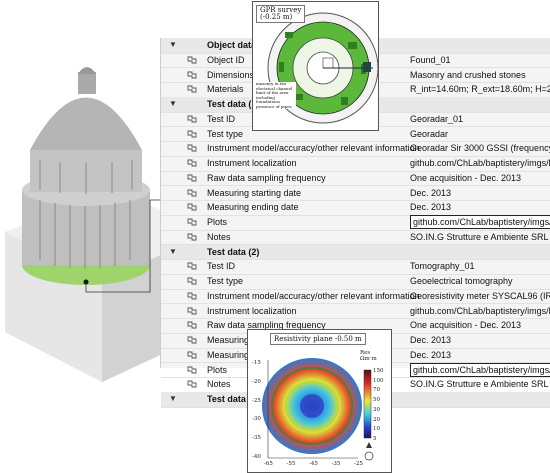 The image size is (550, 473). What do you see at coordinates (281, 14) in the screenshot?
I see `gpr-title: GPR survey (-0.25 m)` at bounding box center [281, 14].